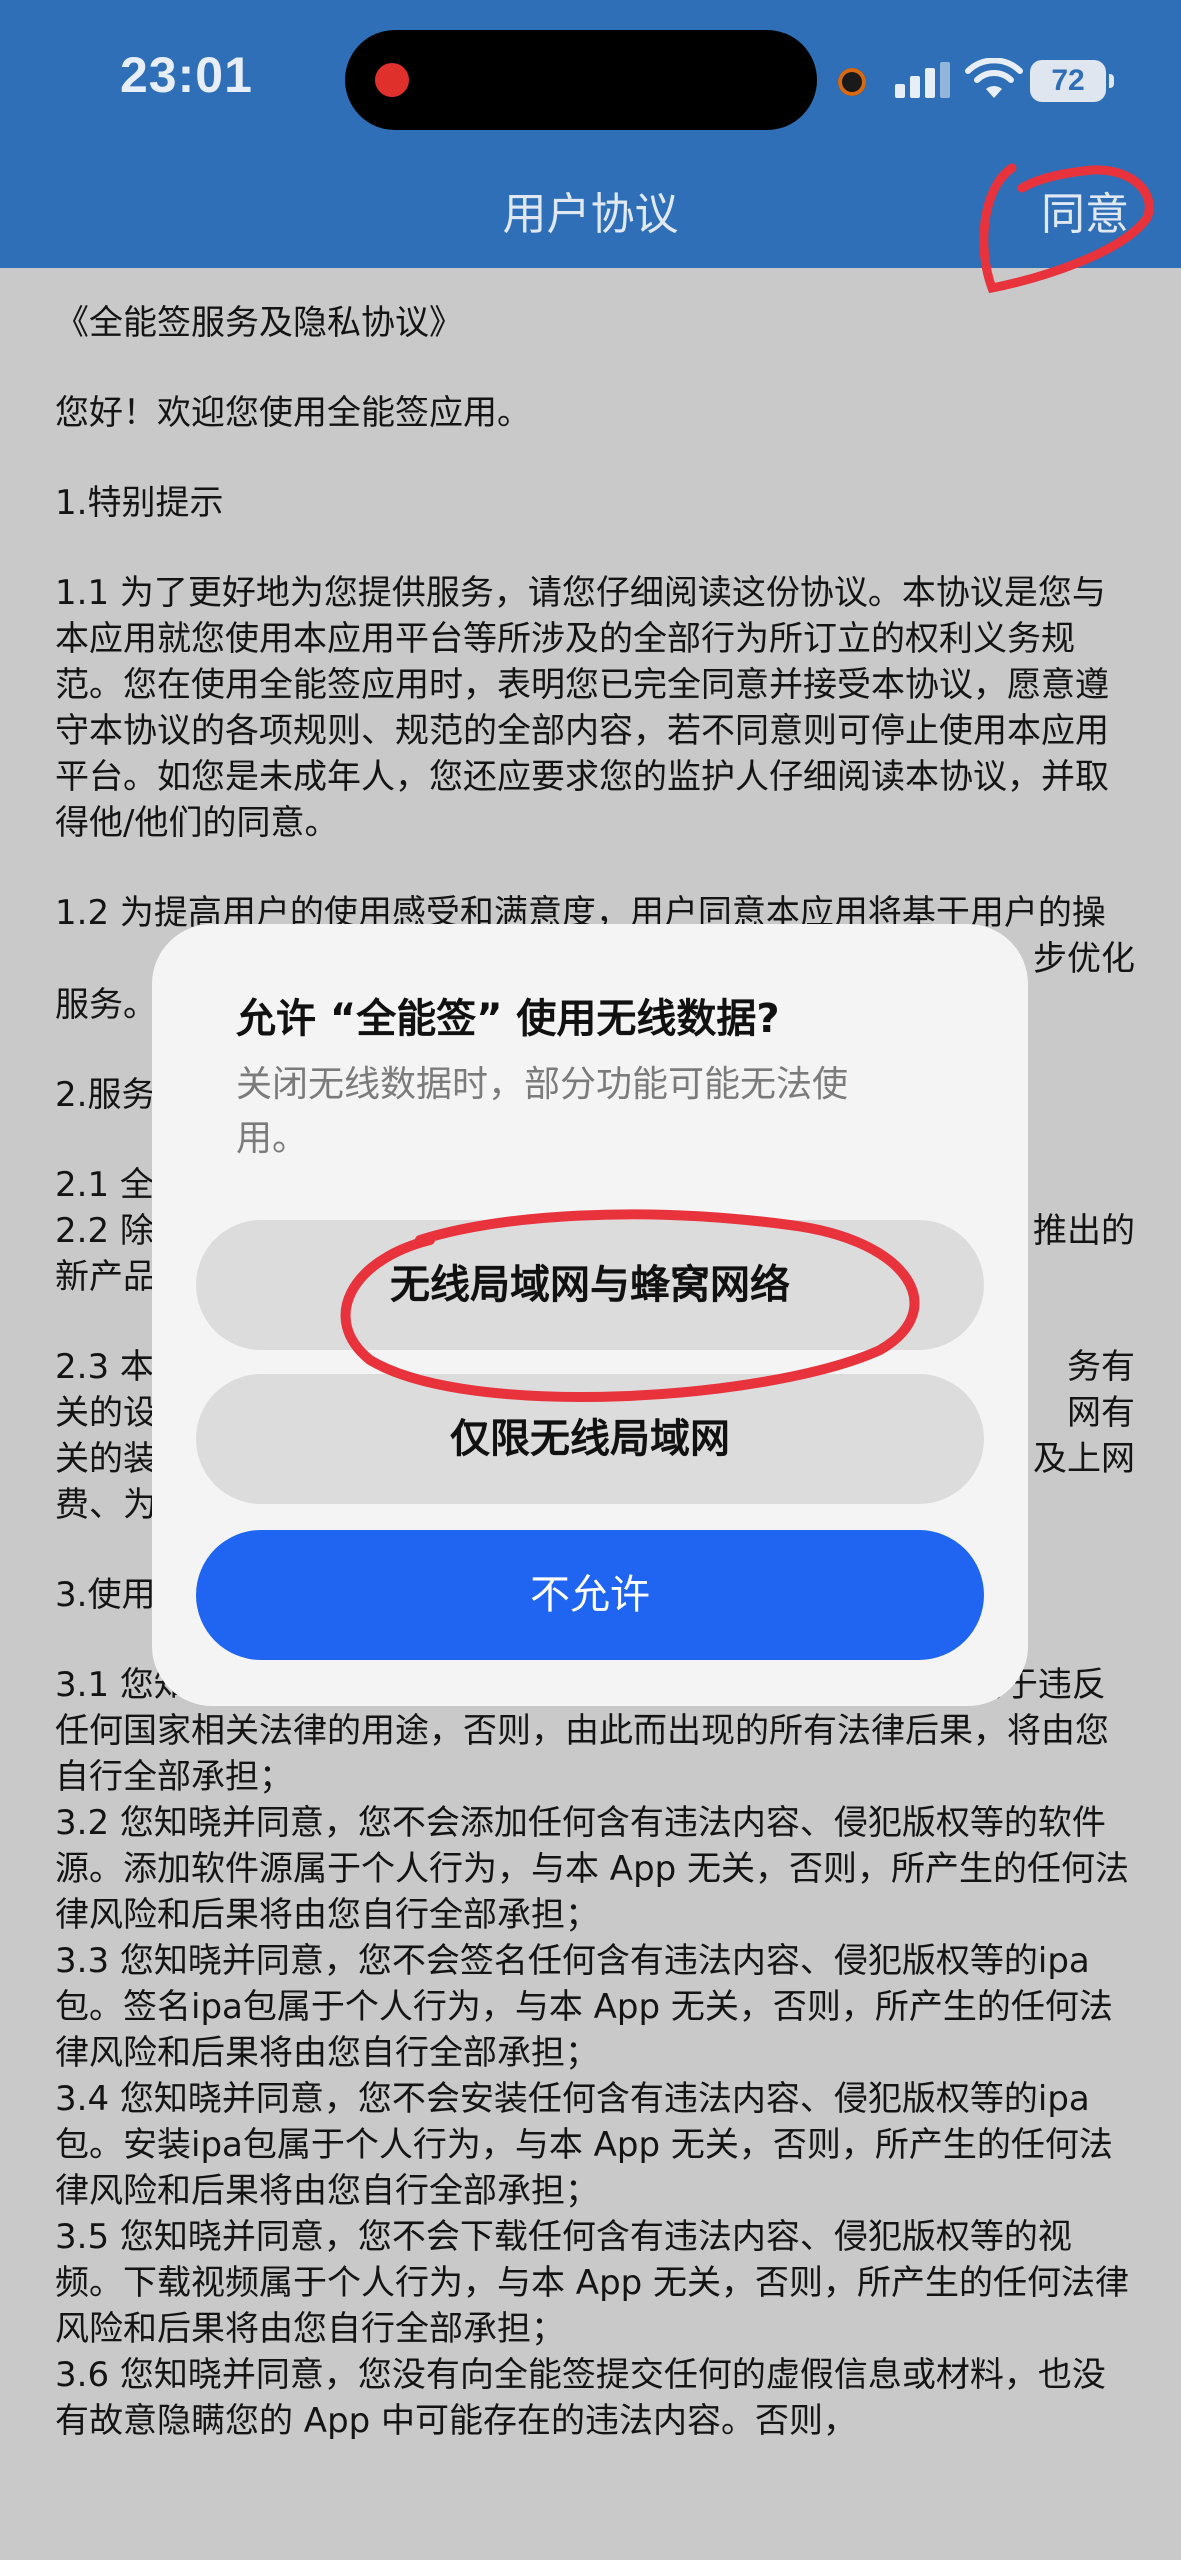 Image resolution: width=1181 pixels, height=2560 pixels. I want to click on greeting: 您好！欢迎您使用全能签应用。, so click(293, 413).